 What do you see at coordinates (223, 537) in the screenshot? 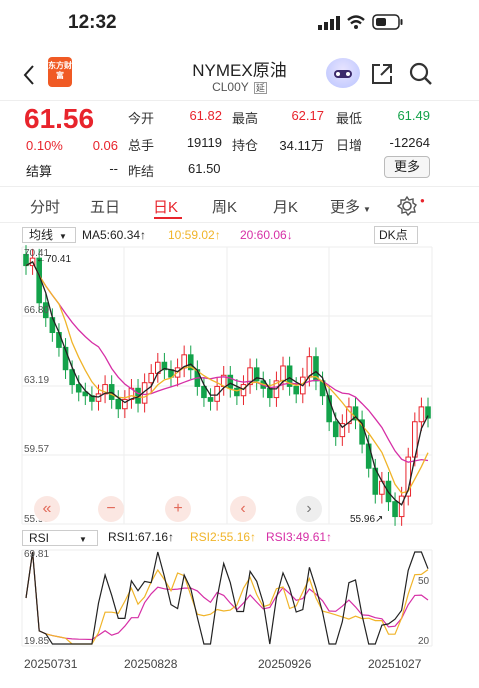
I see `rsi2-readout: RSI2:55.16↑` at bounding box center [223, 537].